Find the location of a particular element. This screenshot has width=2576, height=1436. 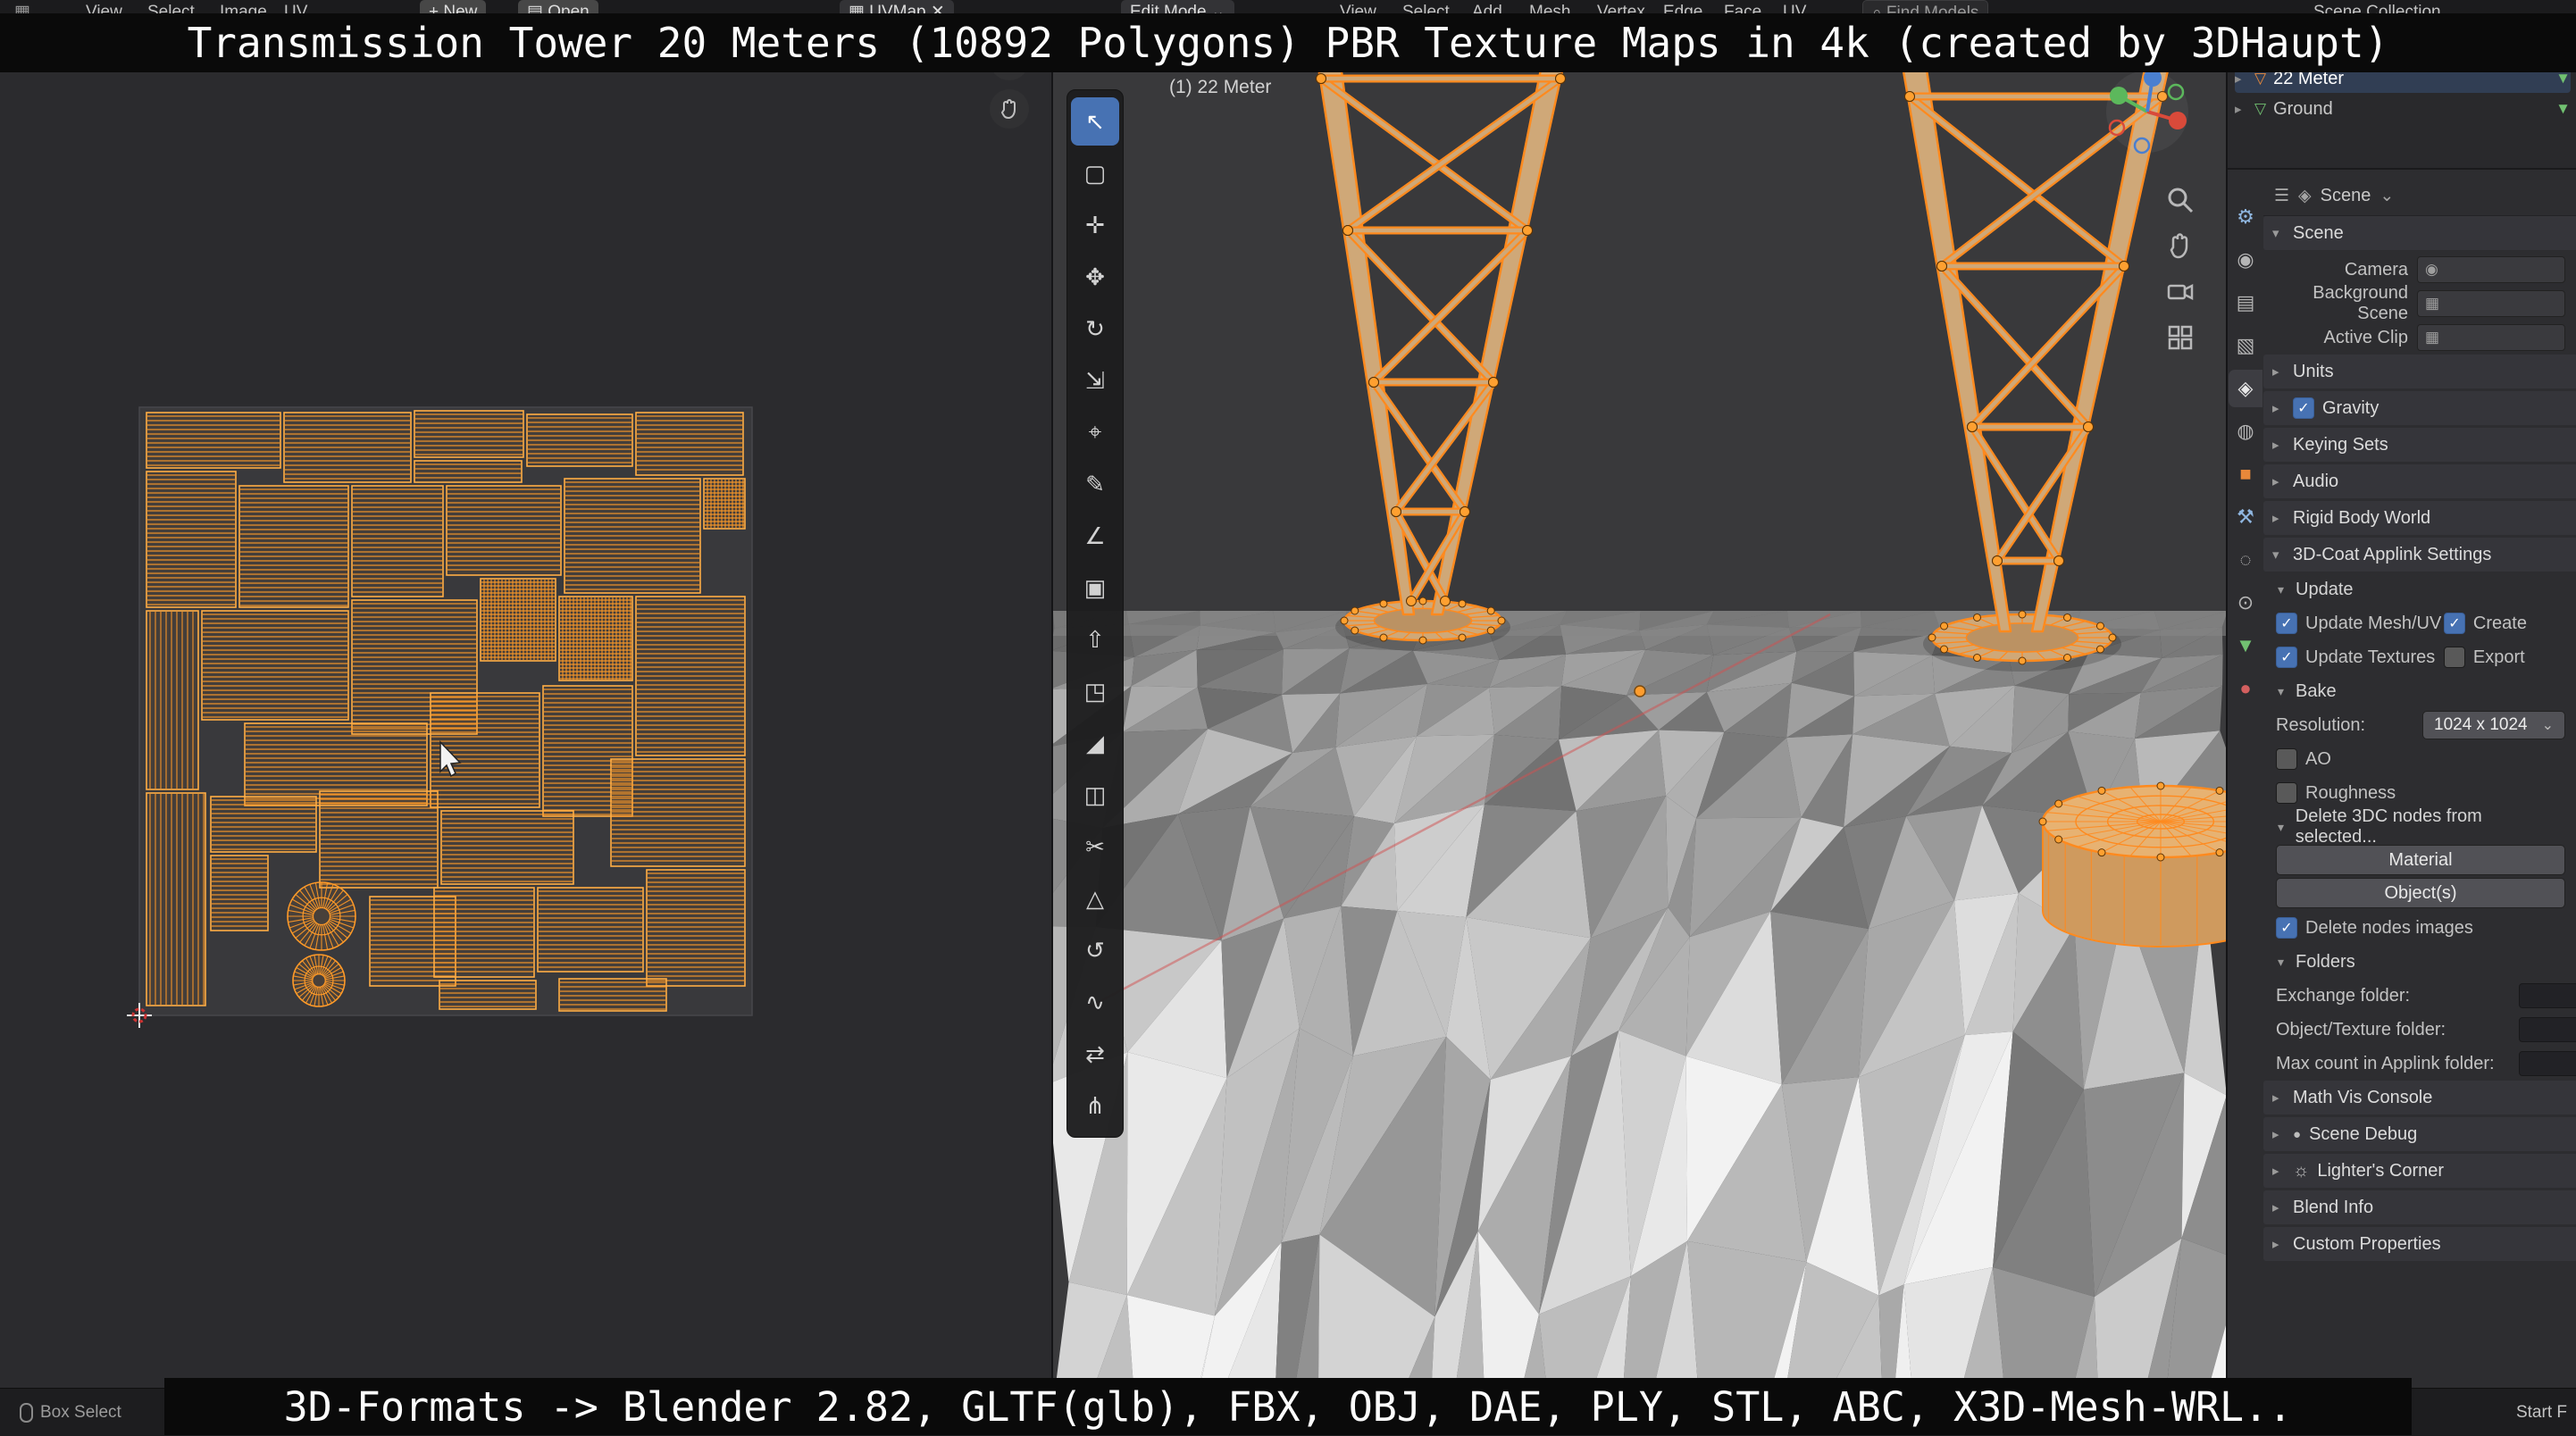

extrude-region-tool: ⇧ is located at coordinates (1095, 639).